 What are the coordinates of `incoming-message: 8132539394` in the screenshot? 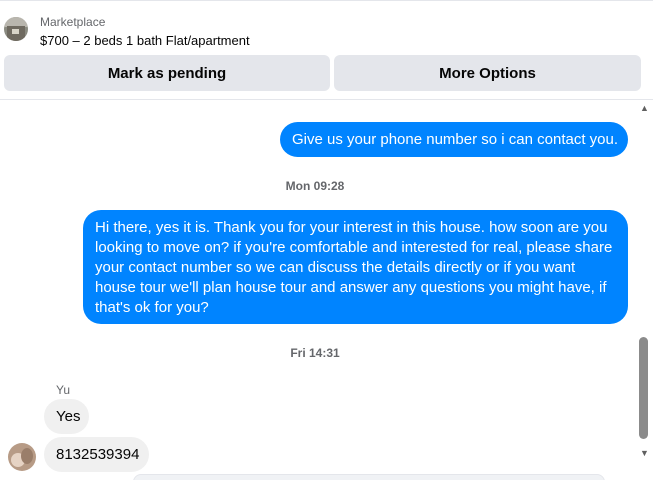 It's located at (96, 454).